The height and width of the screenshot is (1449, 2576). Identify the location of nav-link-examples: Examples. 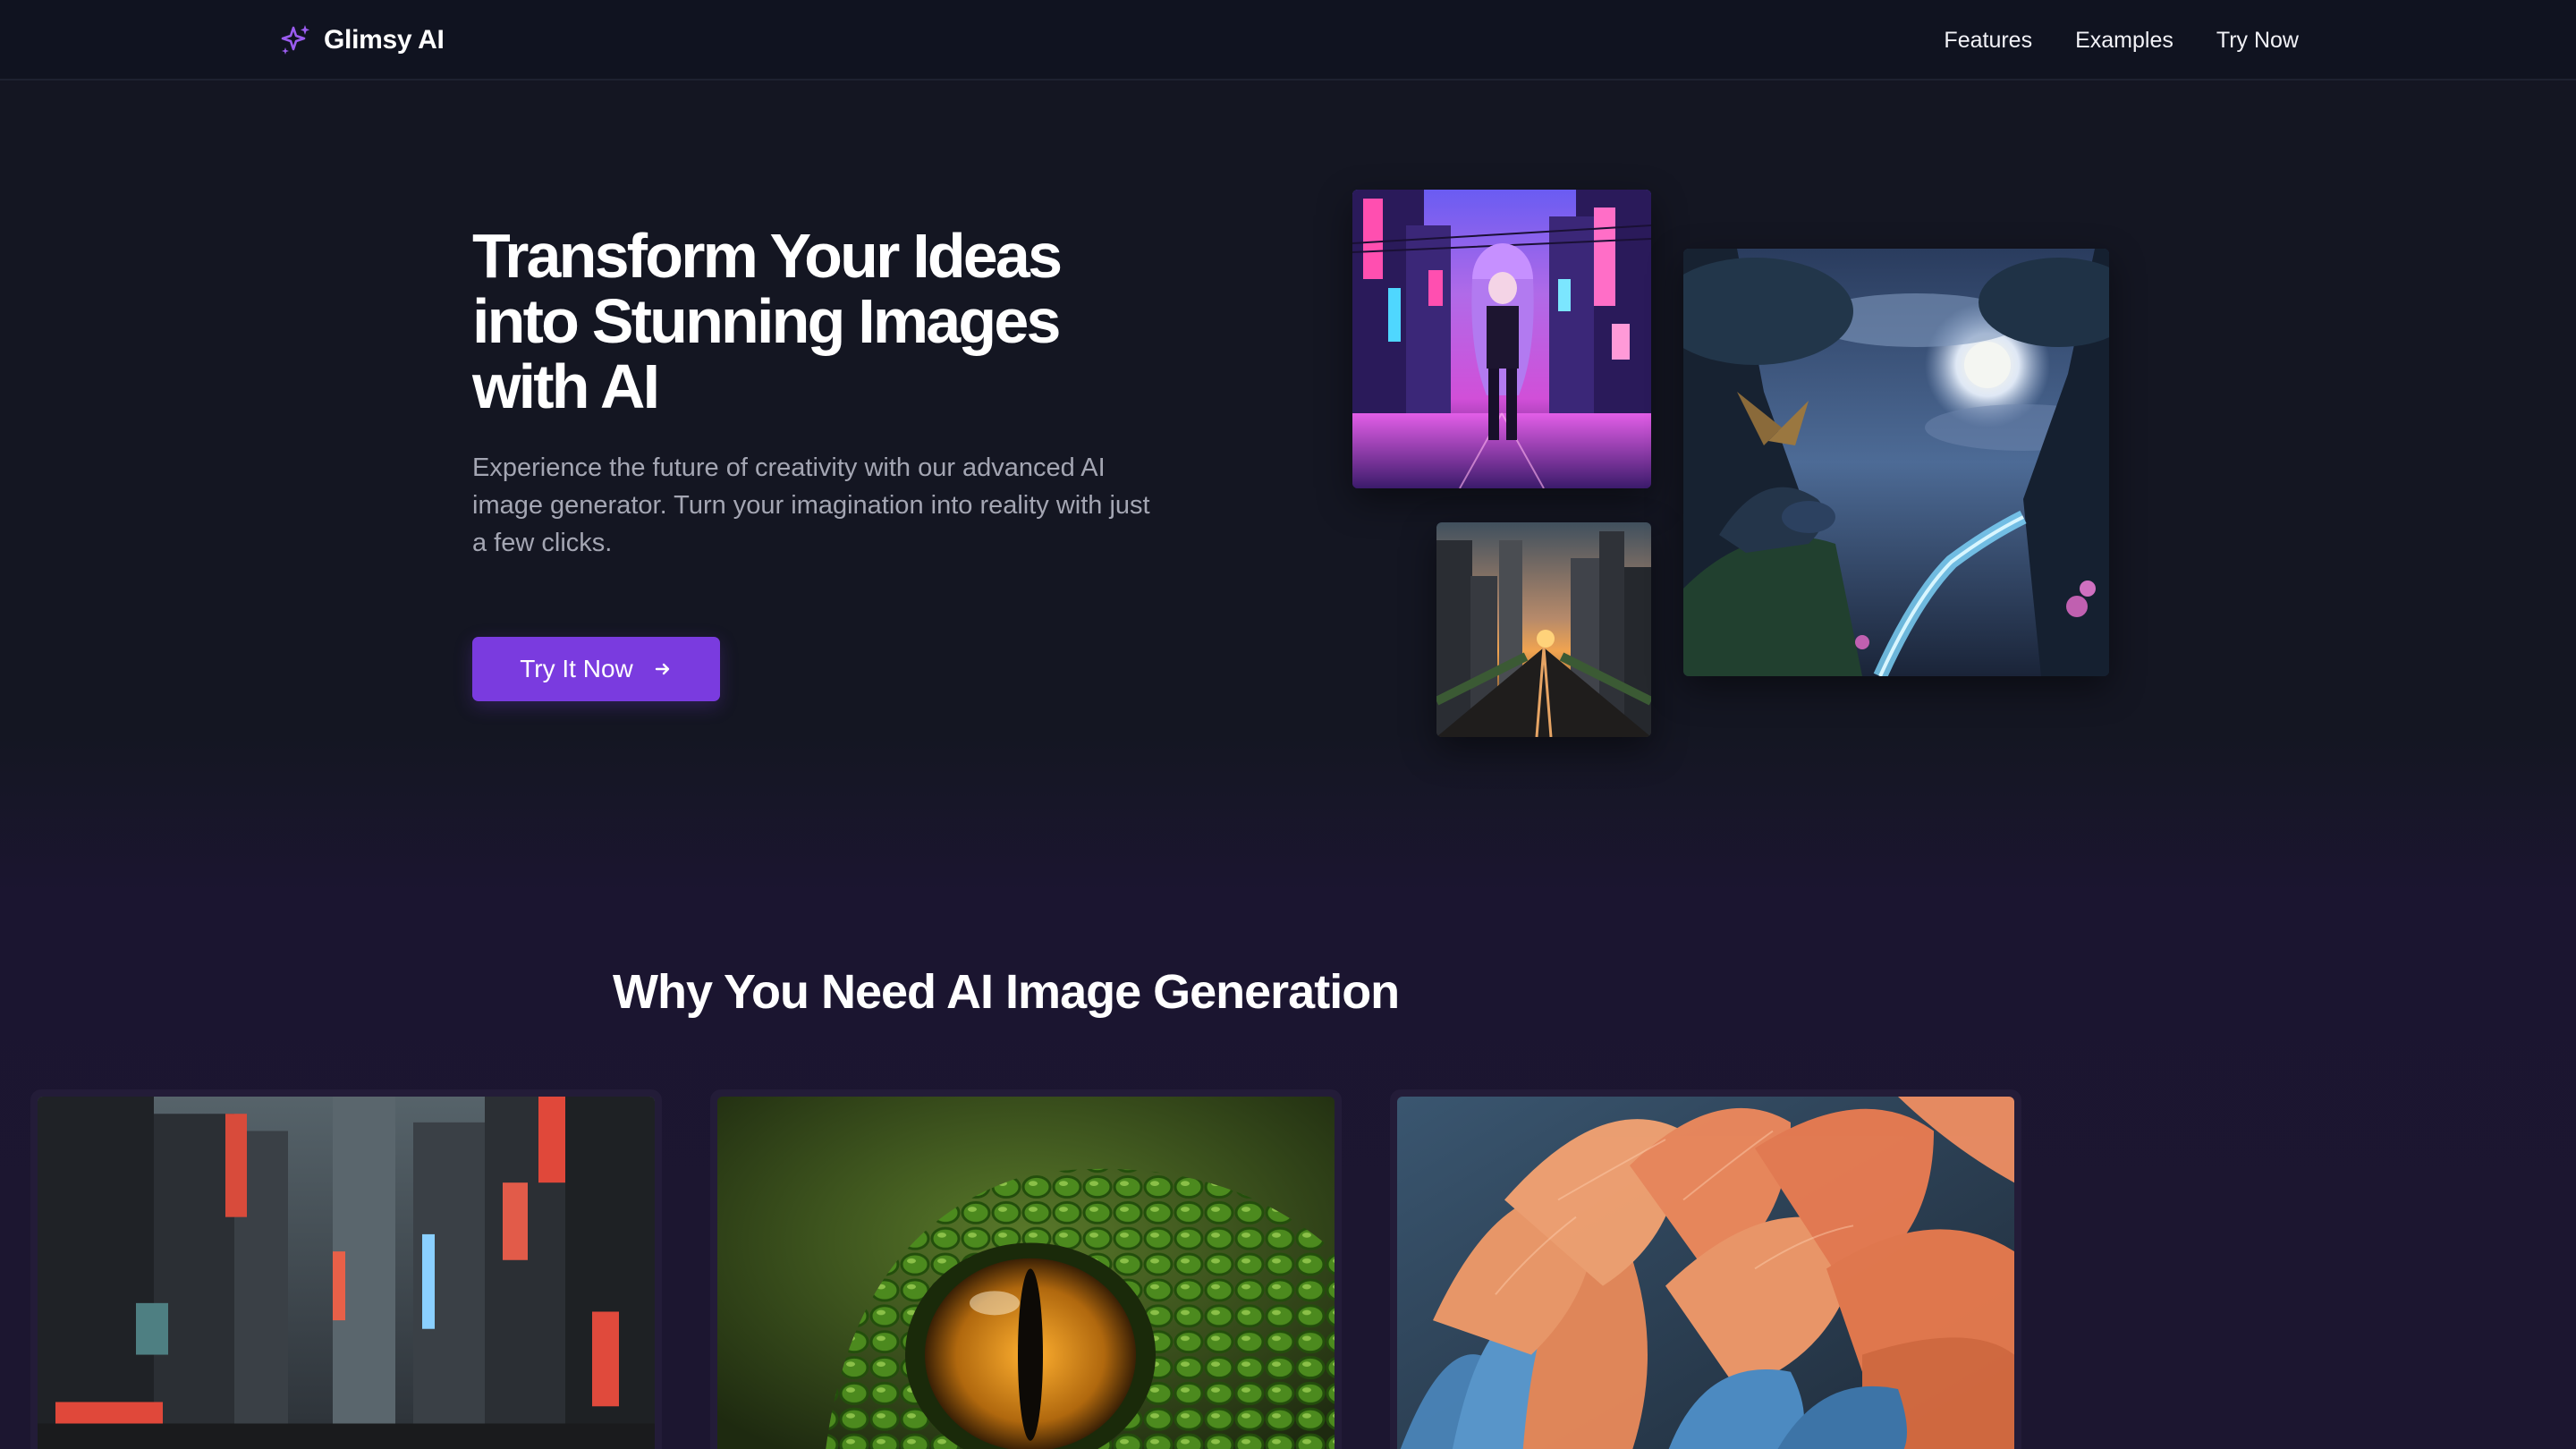
(2124, 41).